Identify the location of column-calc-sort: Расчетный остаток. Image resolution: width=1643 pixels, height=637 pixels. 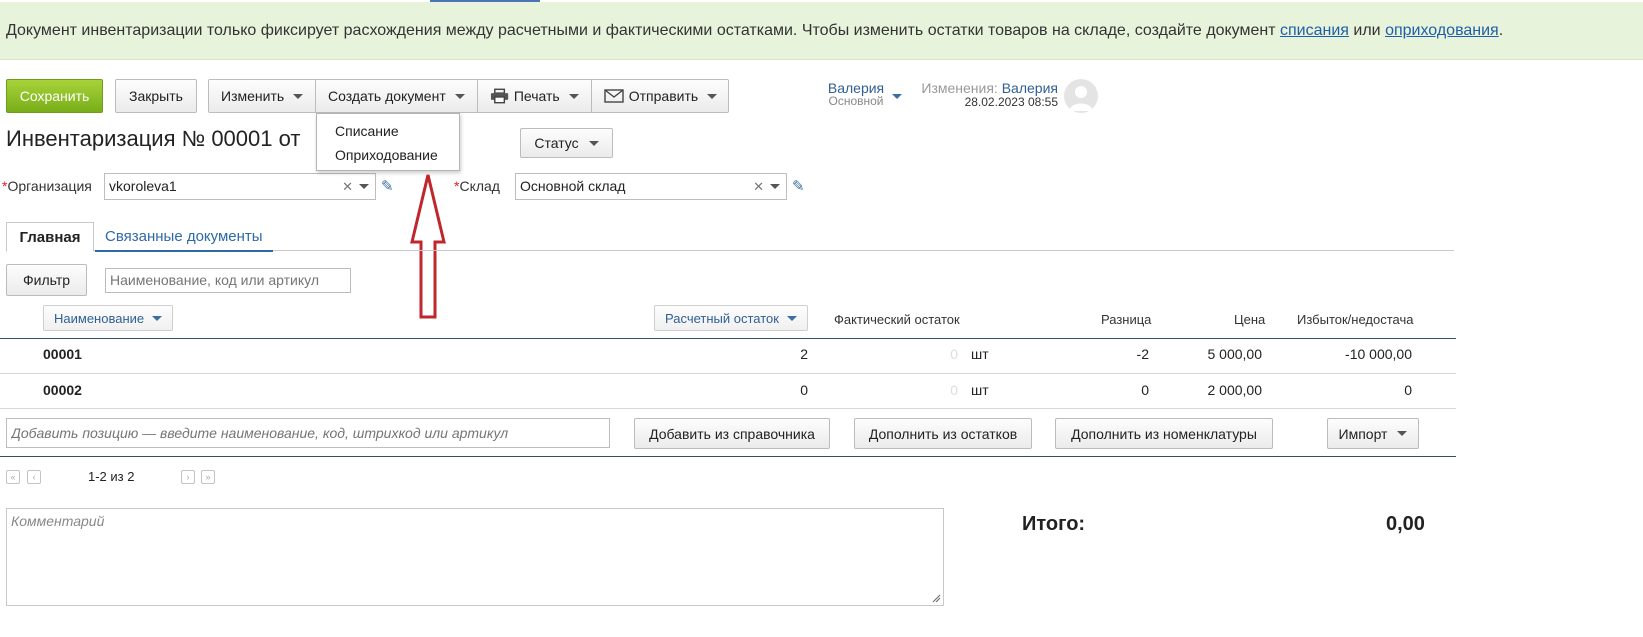
(731, 318).